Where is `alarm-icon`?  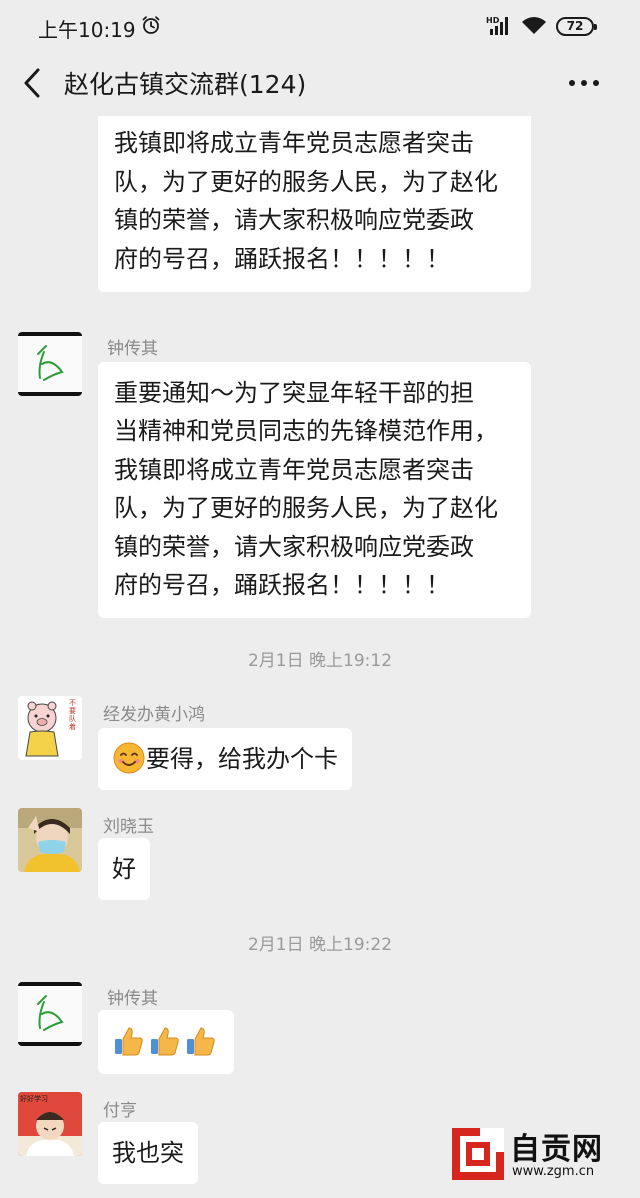 alarm-icon is located at coordinates (151, 25).